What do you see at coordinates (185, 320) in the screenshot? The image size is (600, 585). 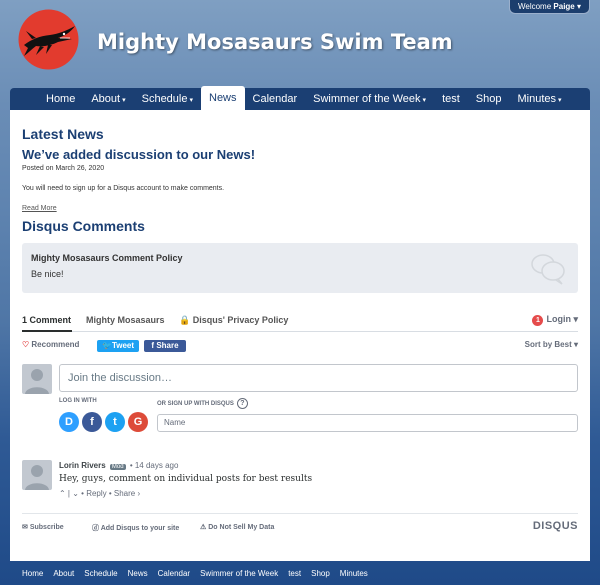 I see `lock-icon: 🔒` at bounding box center [185, 320].